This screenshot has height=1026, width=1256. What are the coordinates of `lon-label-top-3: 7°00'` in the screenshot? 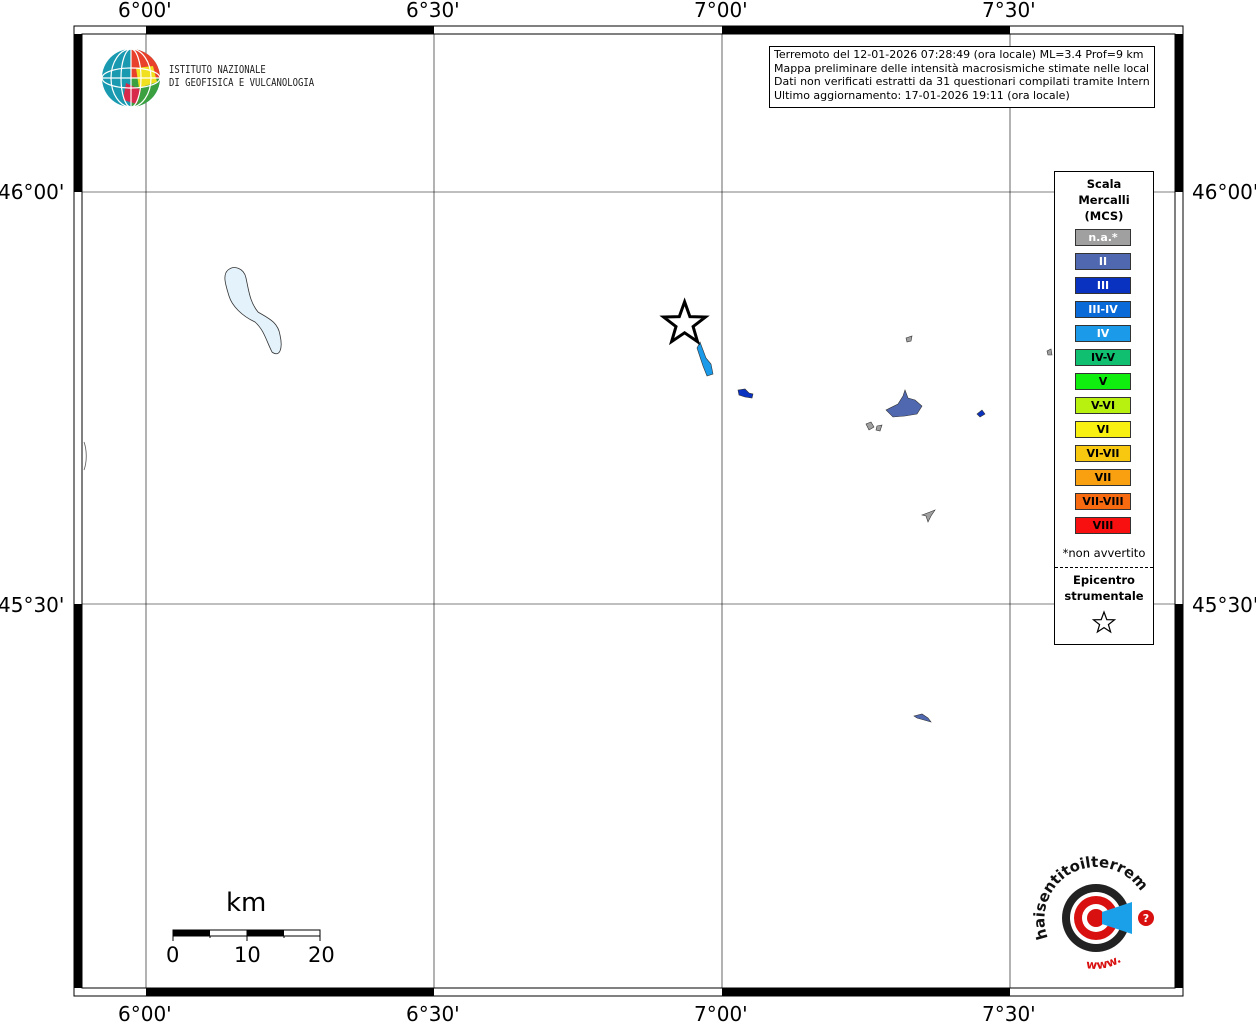 It's located at (721, 11).